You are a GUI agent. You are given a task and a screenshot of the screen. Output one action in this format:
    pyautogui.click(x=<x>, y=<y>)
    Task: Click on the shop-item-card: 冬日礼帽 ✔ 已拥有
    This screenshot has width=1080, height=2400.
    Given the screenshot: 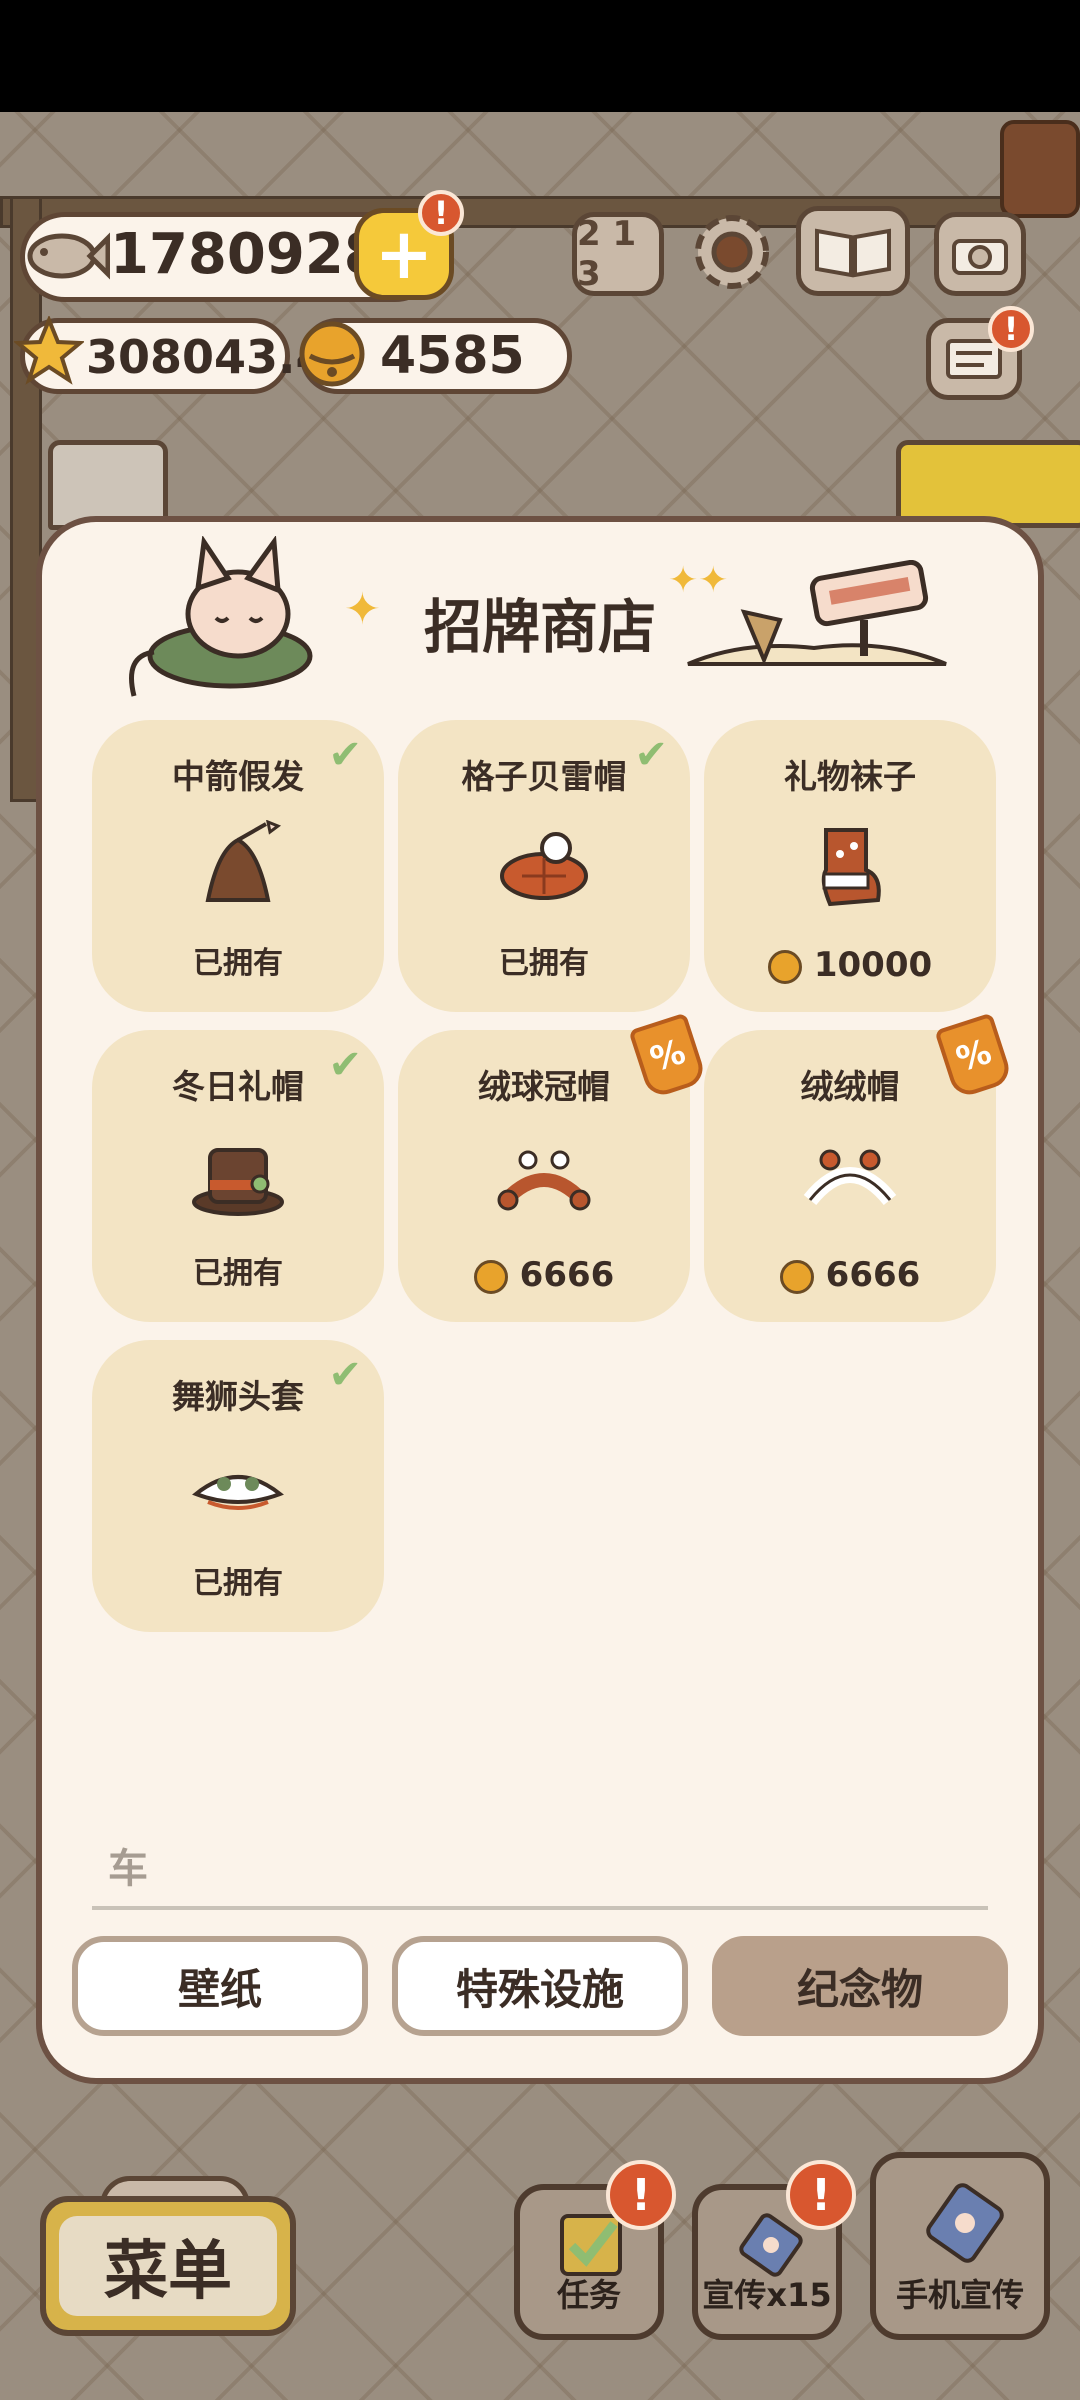 What is the action you would take?
    pyautogui.click(x=238, y=1176)
    